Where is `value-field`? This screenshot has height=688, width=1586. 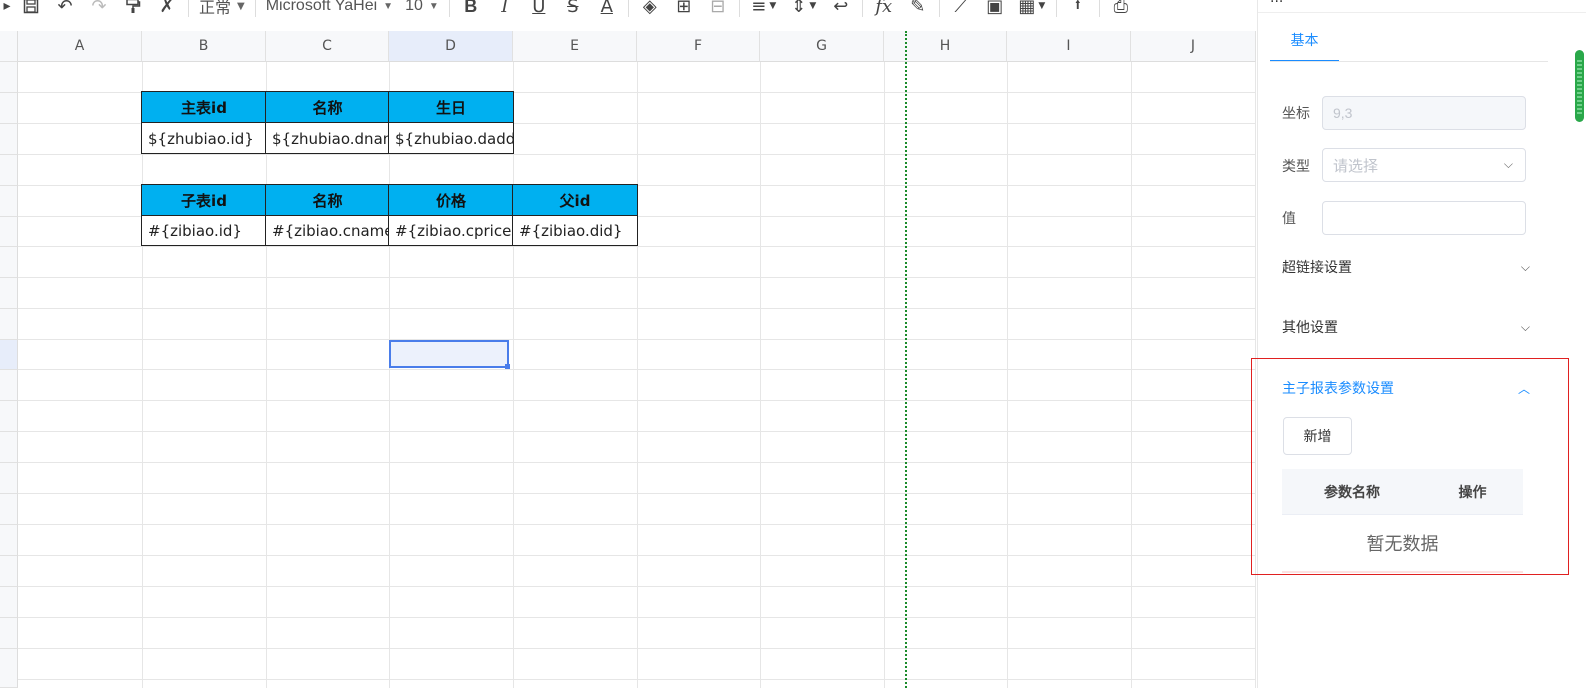
value-field is located at coordinates (1424, 218).